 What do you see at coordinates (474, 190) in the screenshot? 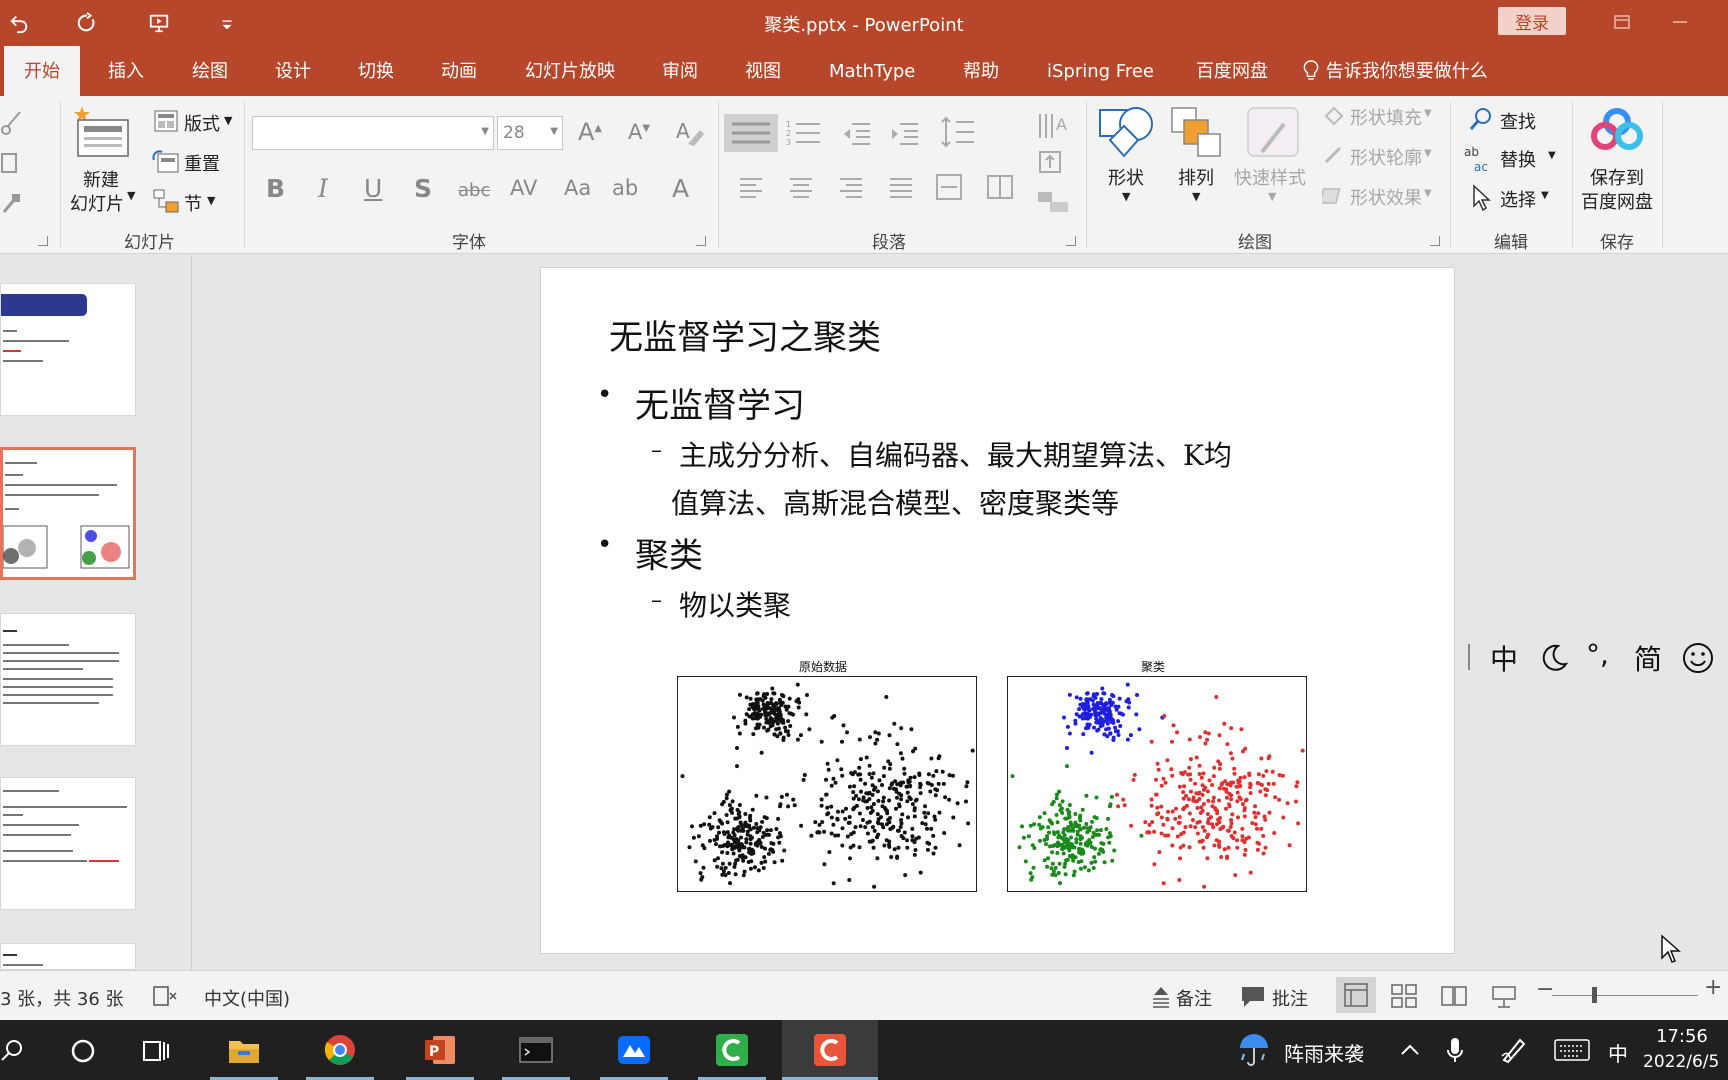
I see `strikethrough-icon: abc` at bounding box center [474, 190].